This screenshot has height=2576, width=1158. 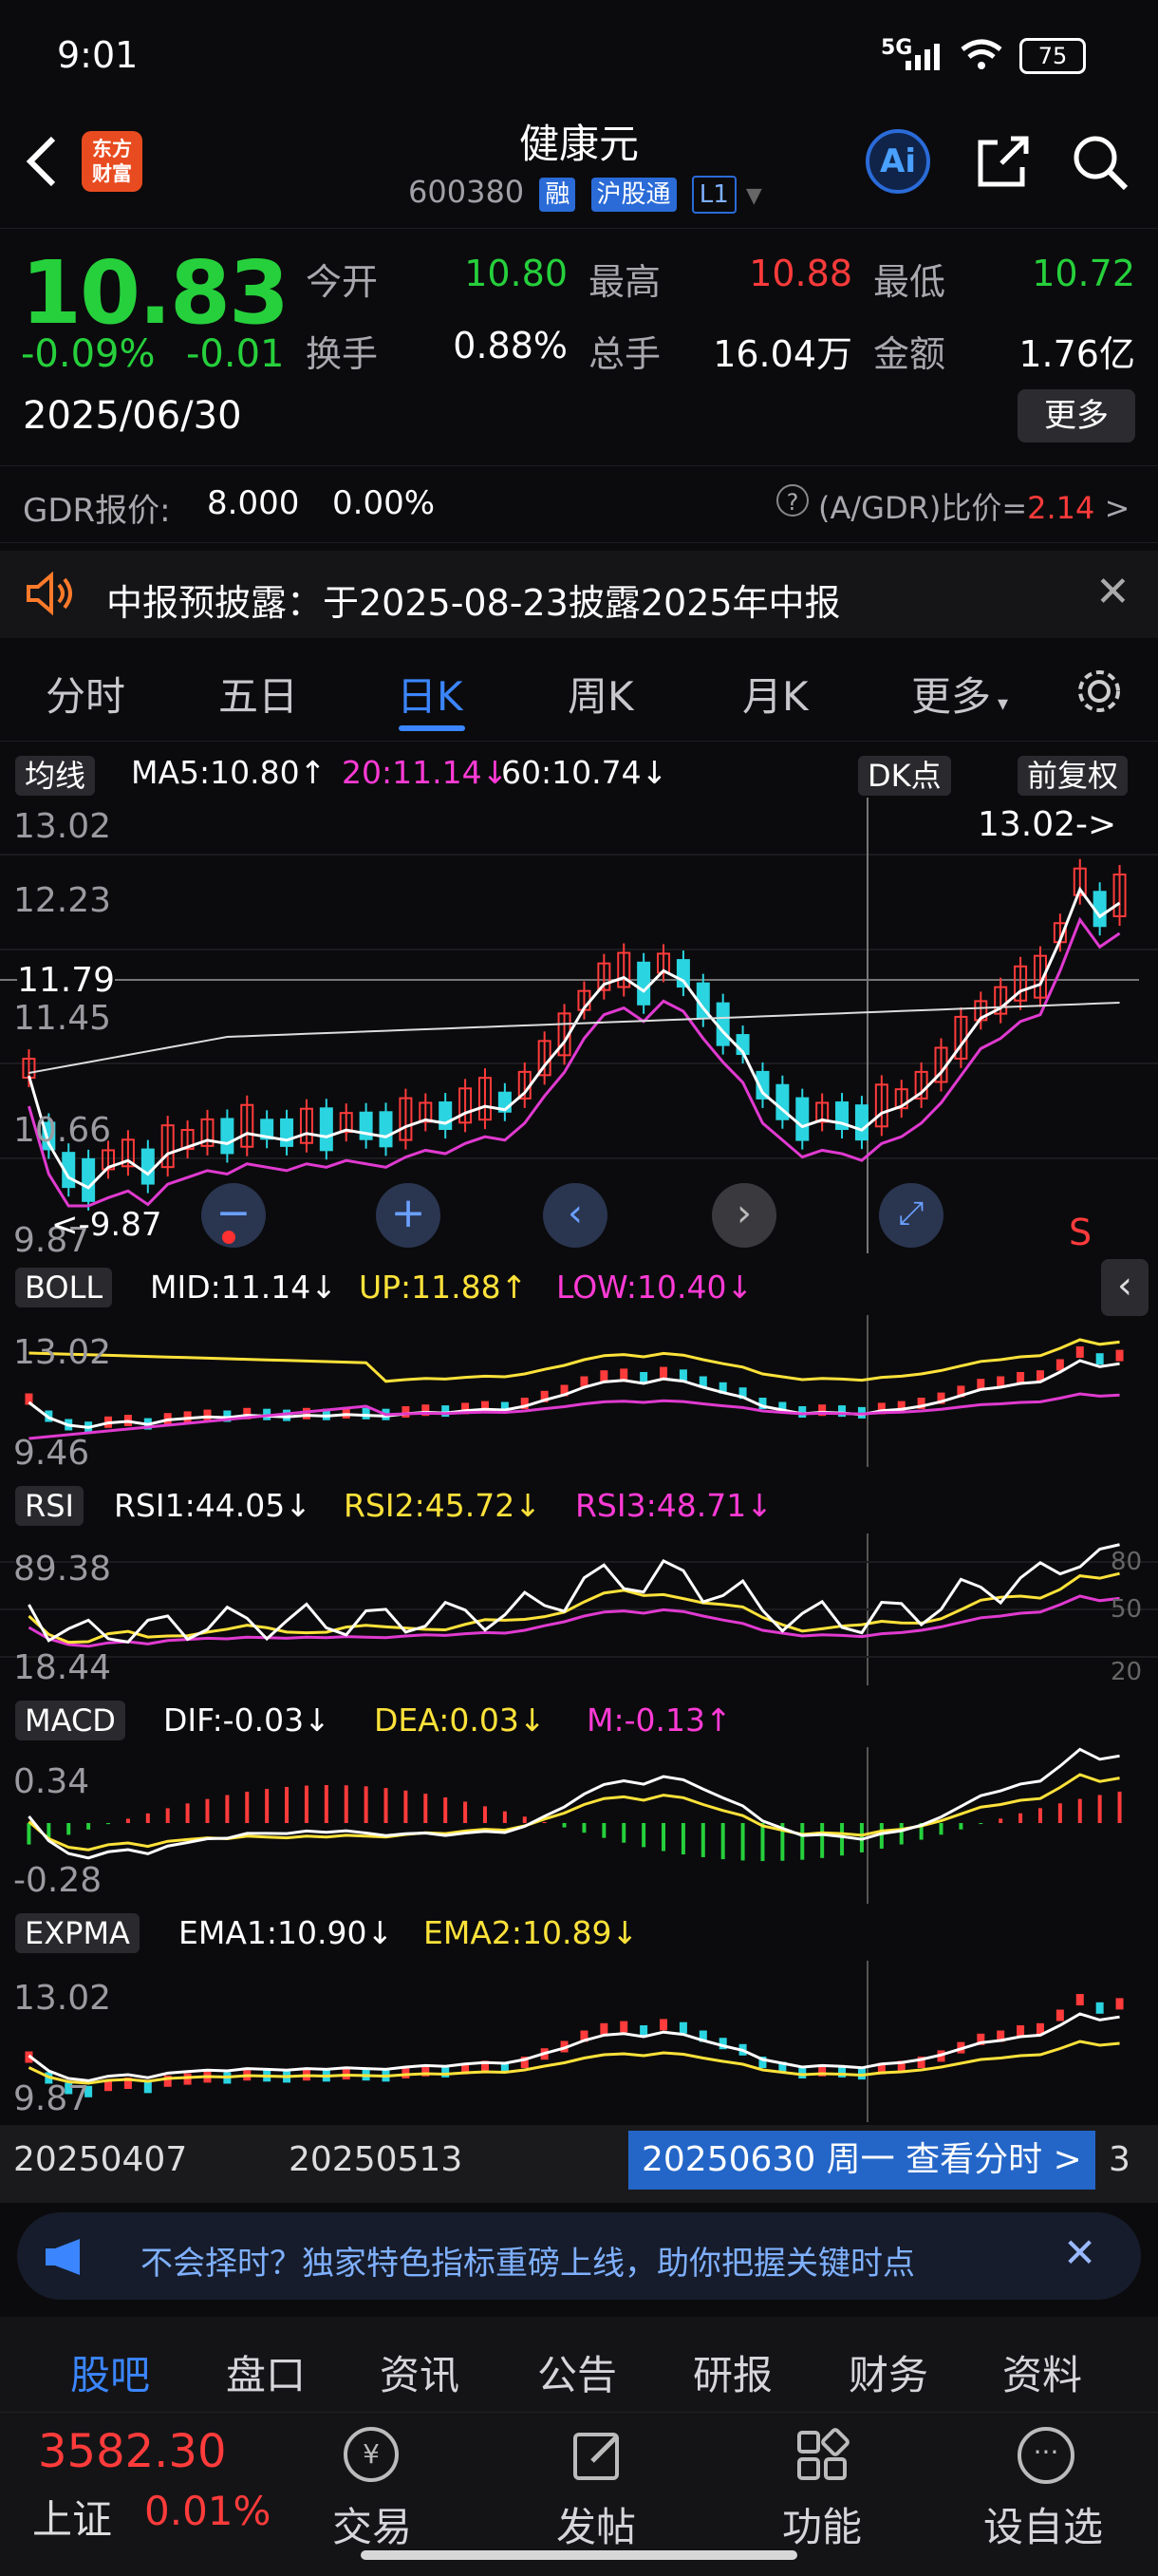 I want to click on index-pct: 0.01%, so click(x=207, y=2511).